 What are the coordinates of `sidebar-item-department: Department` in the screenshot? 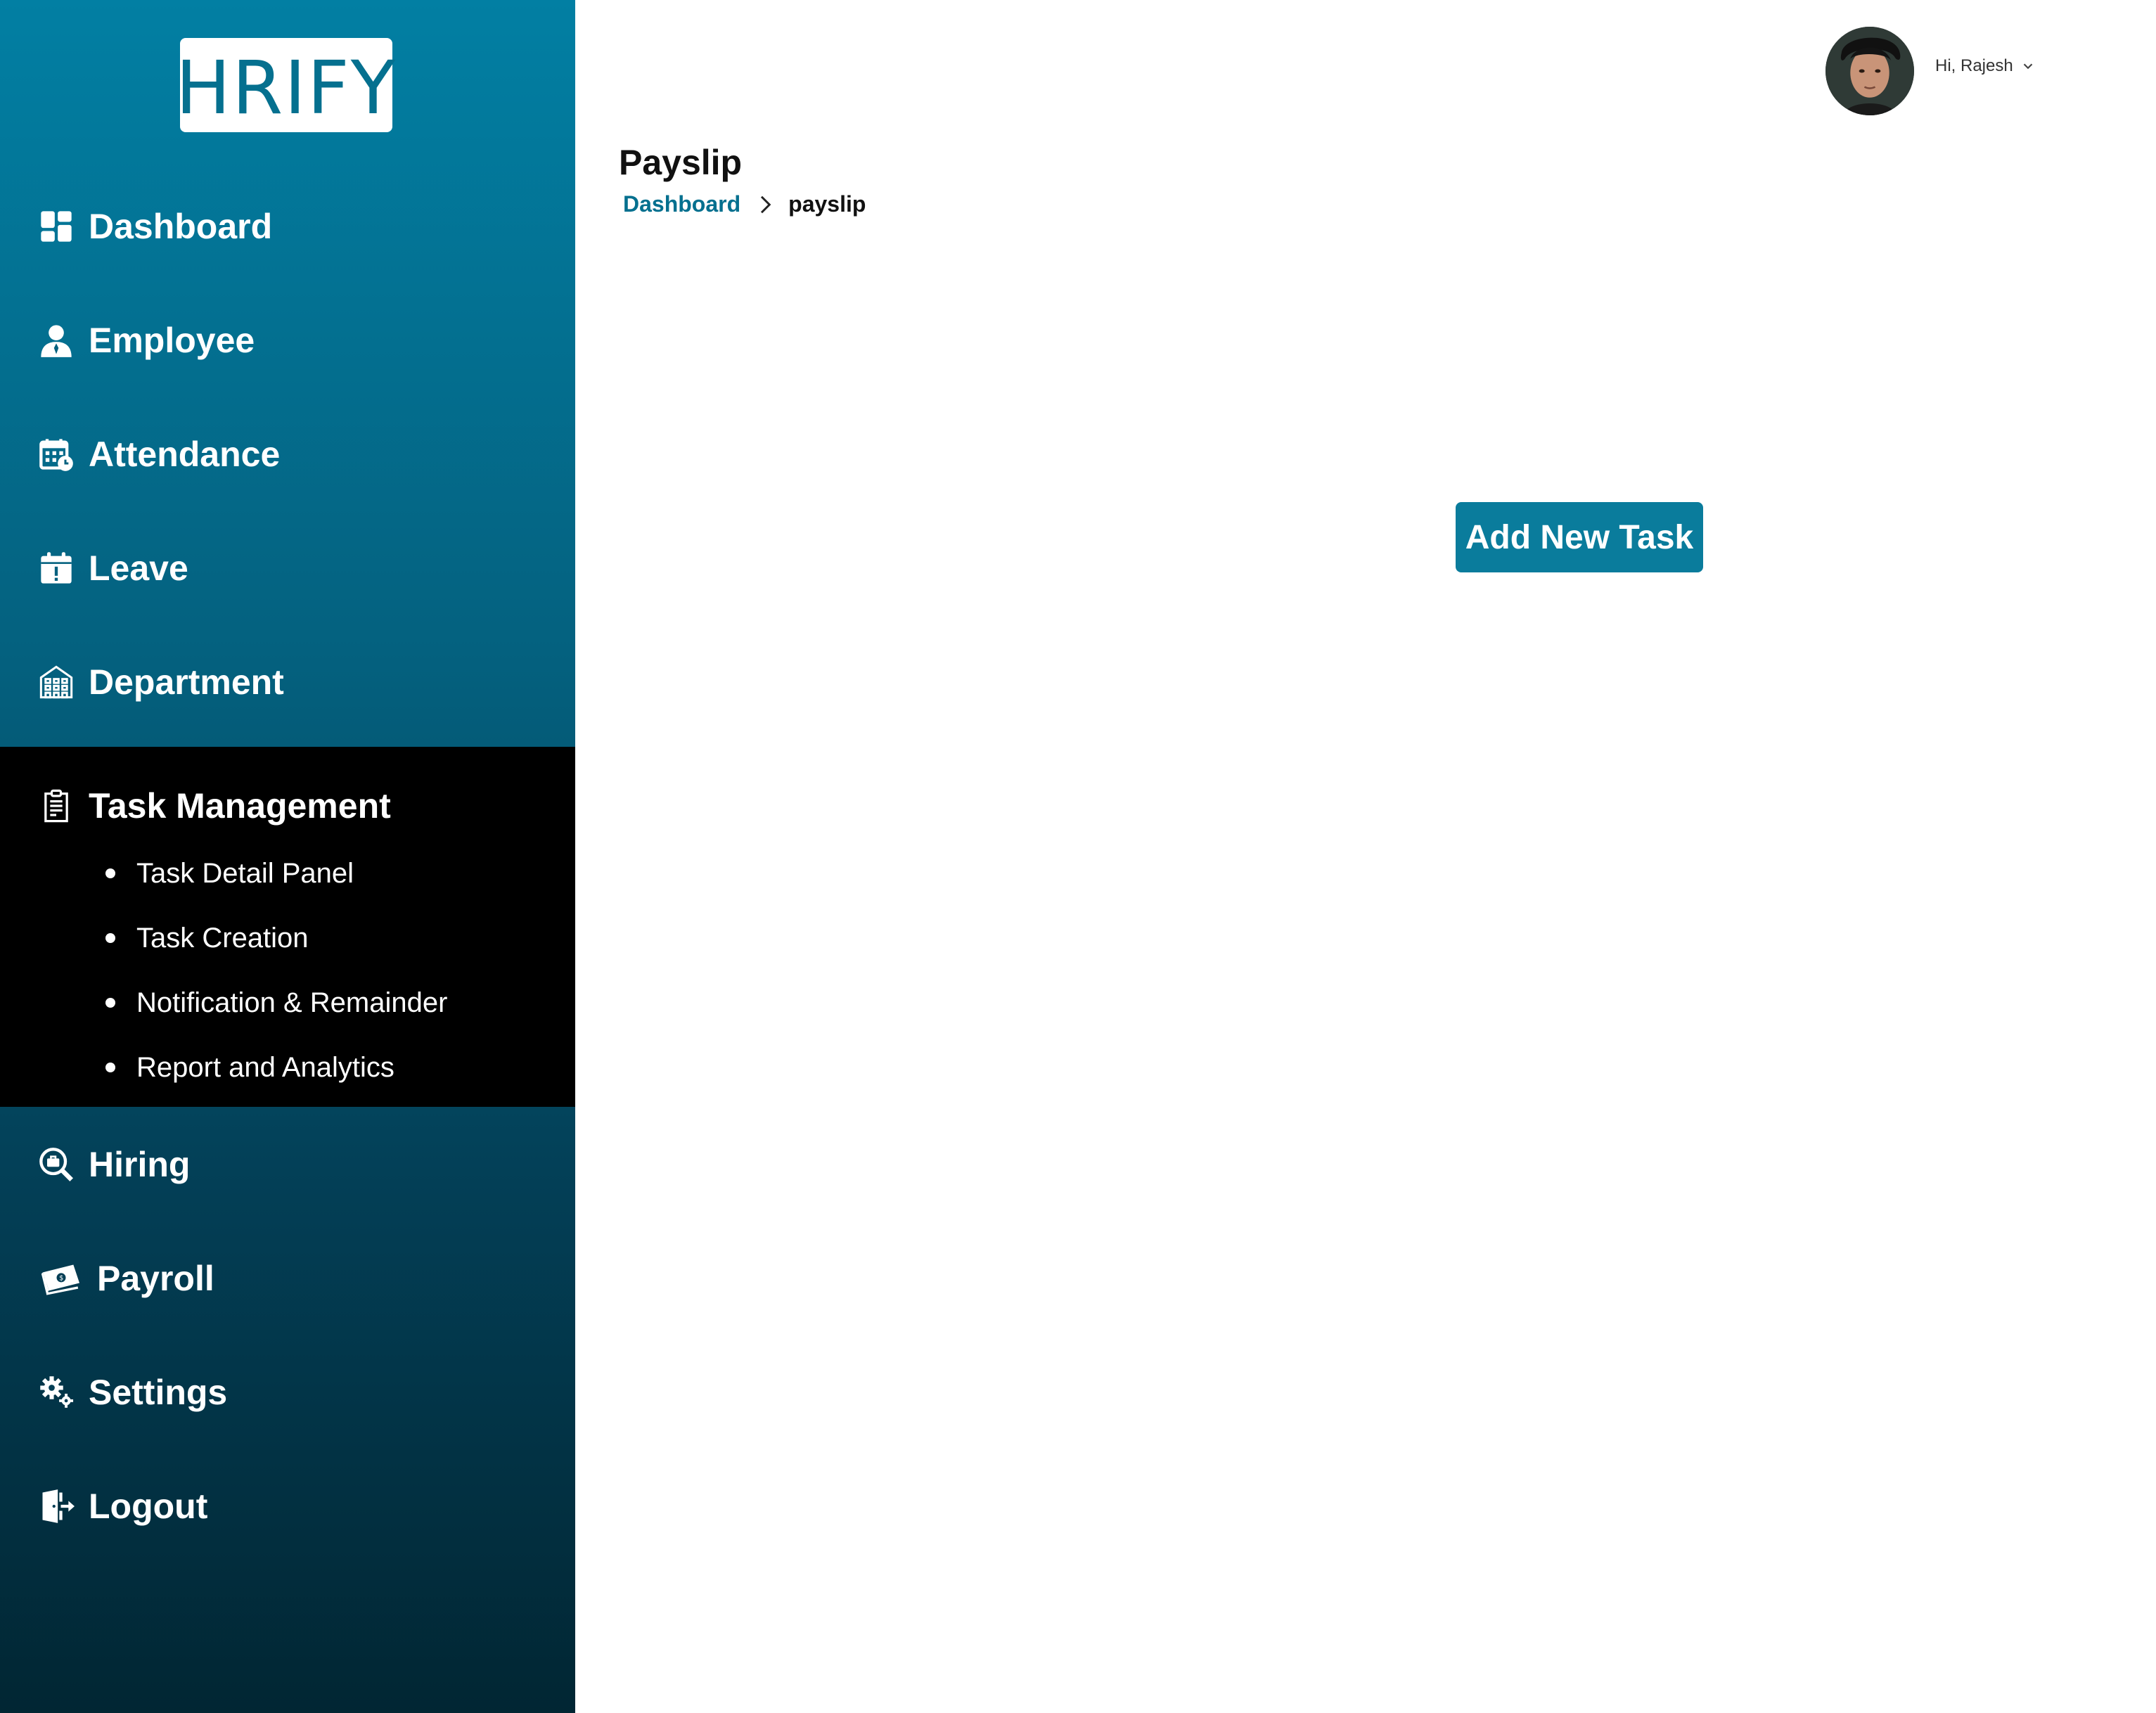 It's located at (287, 682).